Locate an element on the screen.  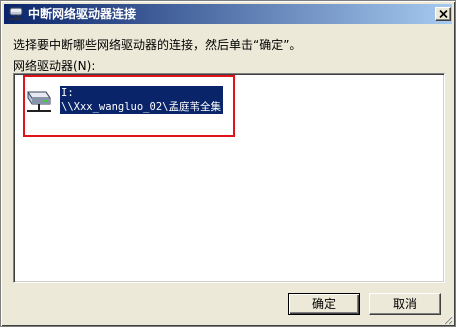
title-bar: 中断网络驱动器连接 is located at coordinates (228, 14).